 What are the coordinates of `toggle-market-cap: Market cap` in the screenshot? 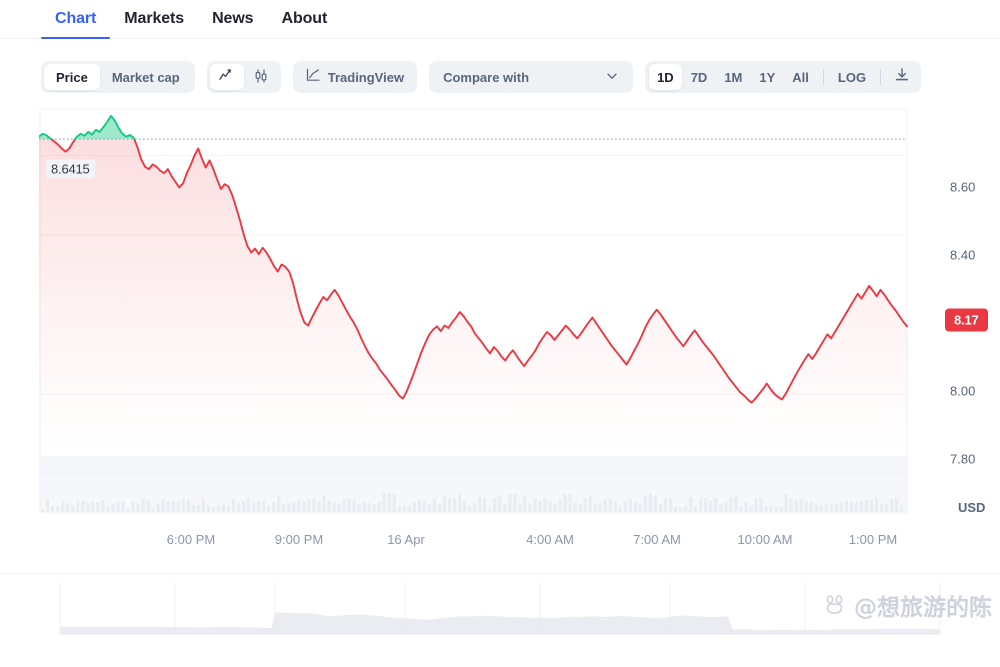 It's located at (146, 77).